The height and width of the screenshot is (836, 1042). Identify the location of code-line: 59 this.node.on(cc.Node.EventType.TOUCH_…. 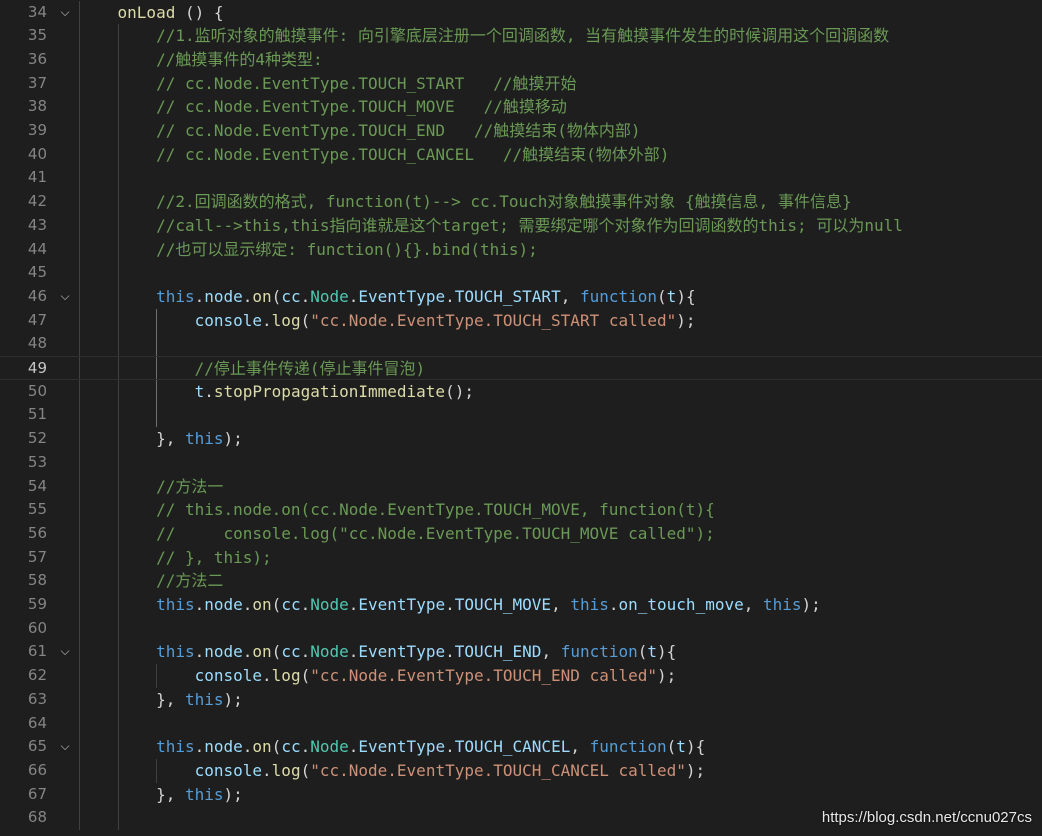
(521, 605).